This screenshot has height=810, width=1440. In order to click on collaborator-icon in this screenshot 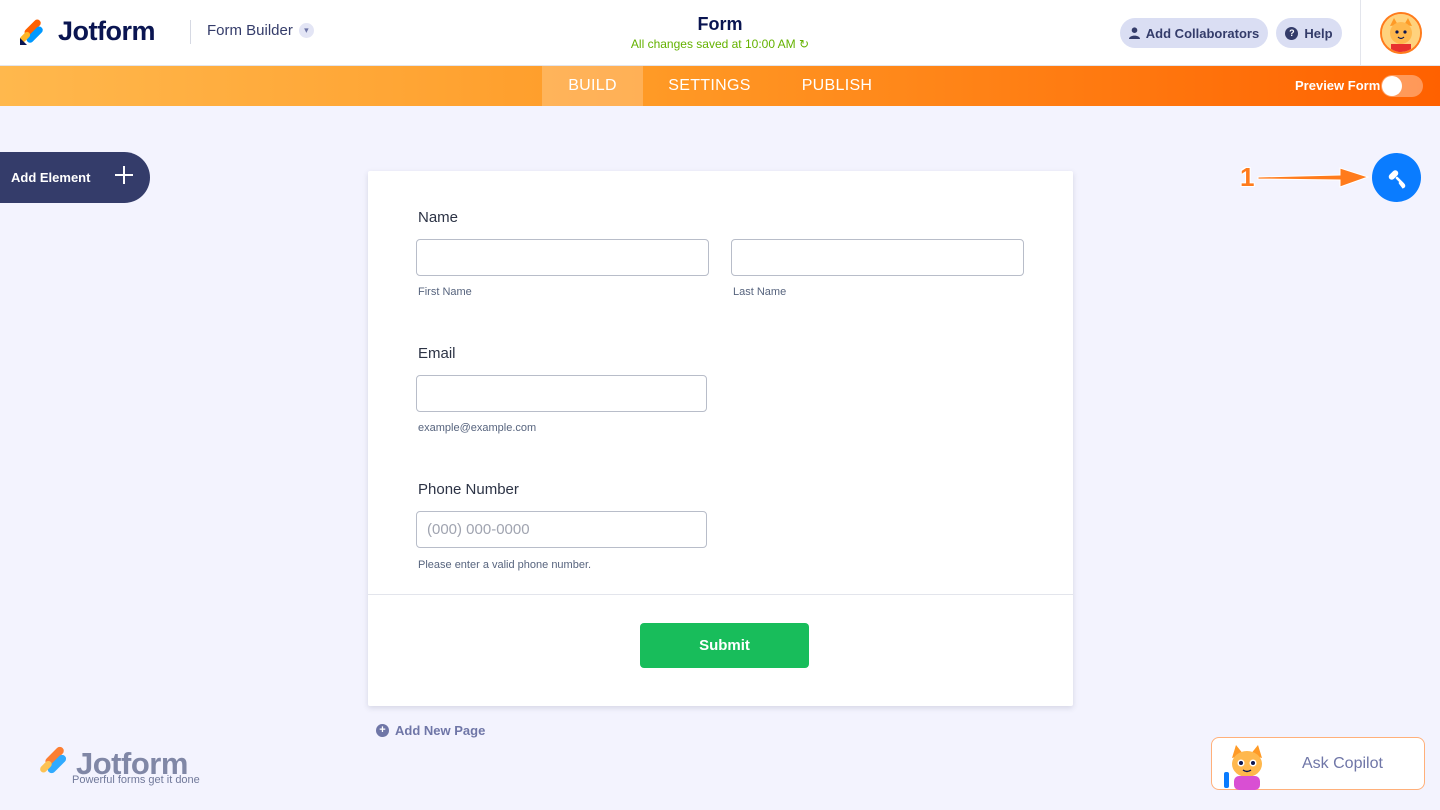, I will do `click(1134, 33)`.